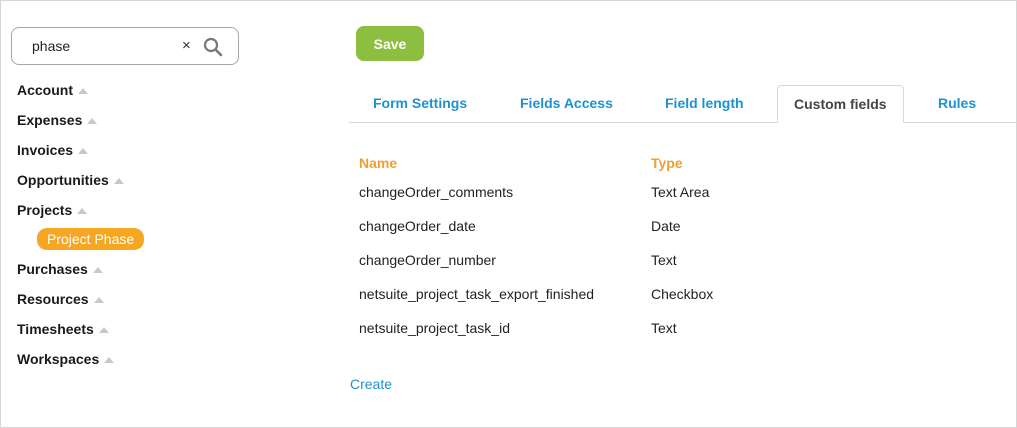 The height and width of the screenshot is (428, 1017). What do you see at coordinates (840, 104) in the screenshot?
I see `tab-custom-fields: Custom fields` at bounding box center [840, 104].